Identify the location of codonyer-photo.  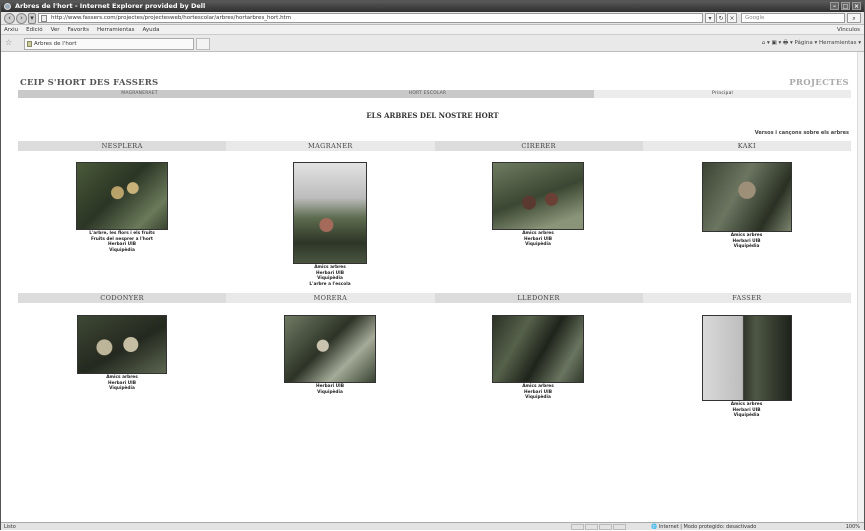
(122, 344).